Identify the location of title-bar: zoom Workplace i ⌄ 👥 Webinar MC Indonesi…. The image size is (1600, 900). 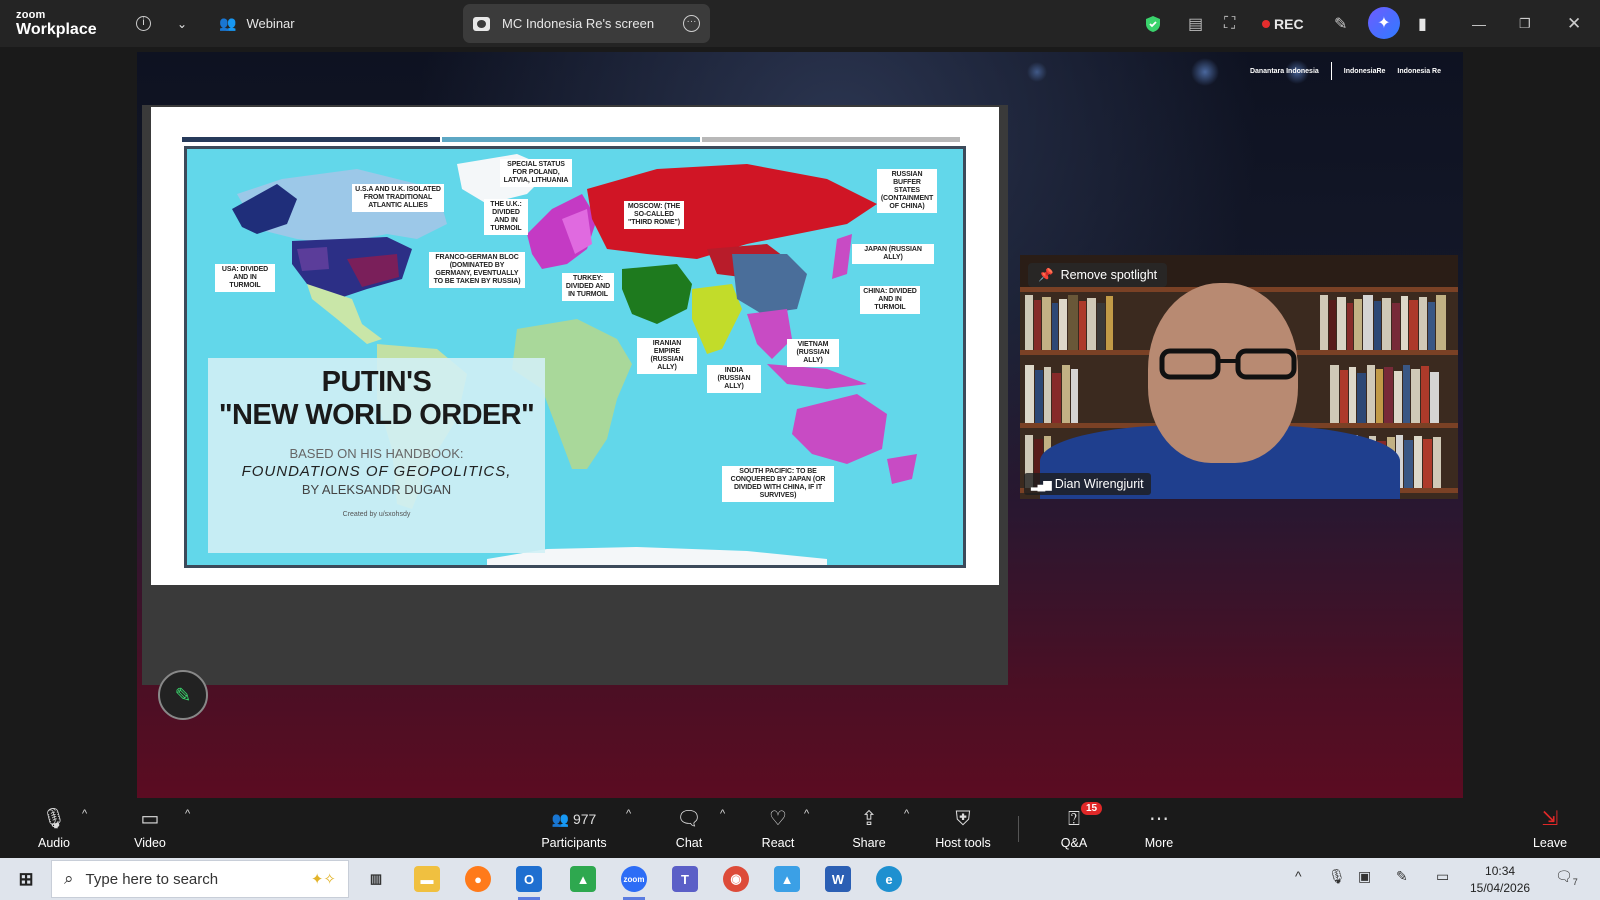
(800, 23).